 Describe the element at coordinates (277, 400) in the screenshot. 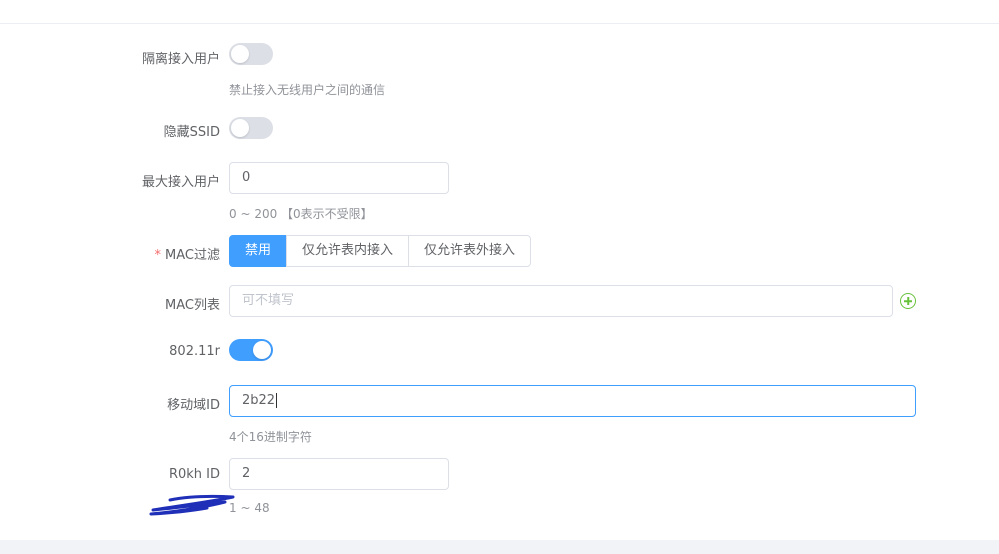

I see `text-caret` at that location.